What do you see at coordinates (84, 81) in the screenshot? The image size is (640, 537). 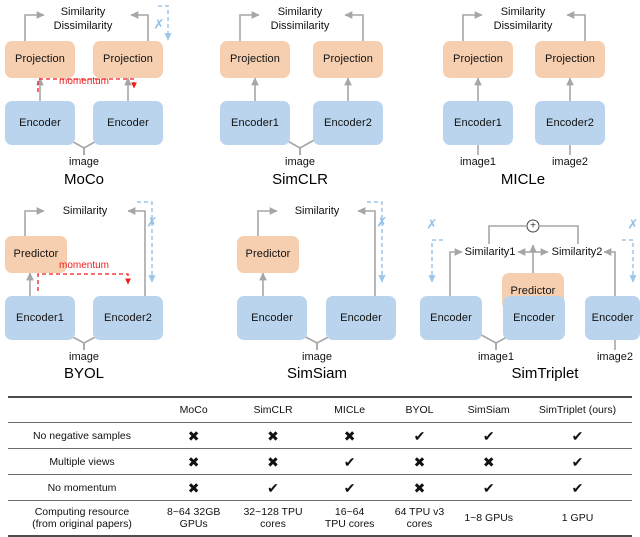 I see `moco-momentum-label: momentum` at bounding box center [84, 81].